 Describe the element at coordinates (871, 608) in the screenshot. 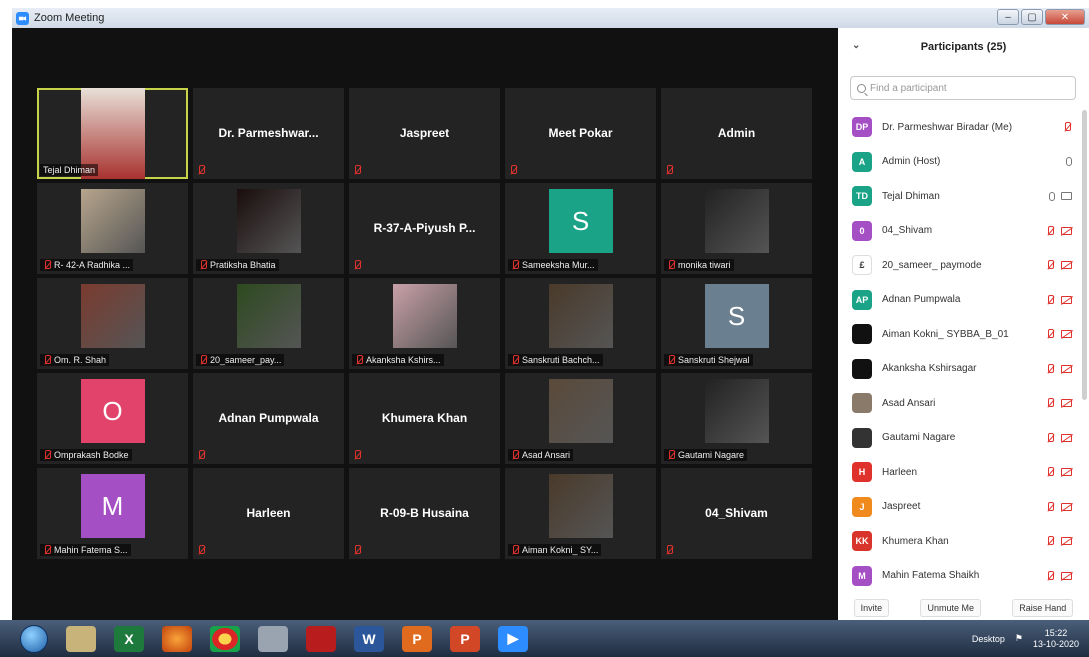

I see `invite-button: Invite` at that location.